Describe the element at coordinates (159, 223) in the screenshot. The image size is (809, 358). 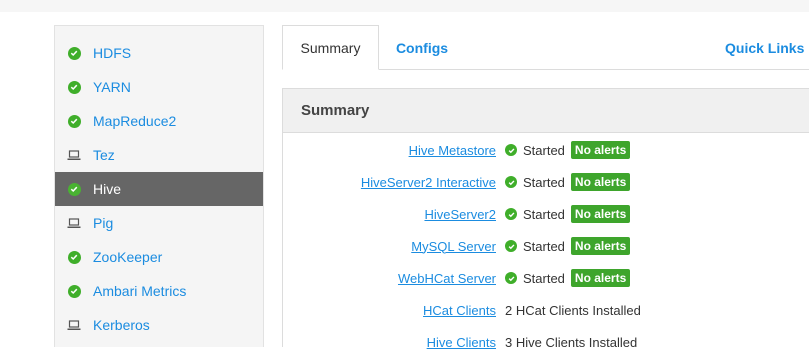
I see `sidebar-item-pig: Pig` at that location.